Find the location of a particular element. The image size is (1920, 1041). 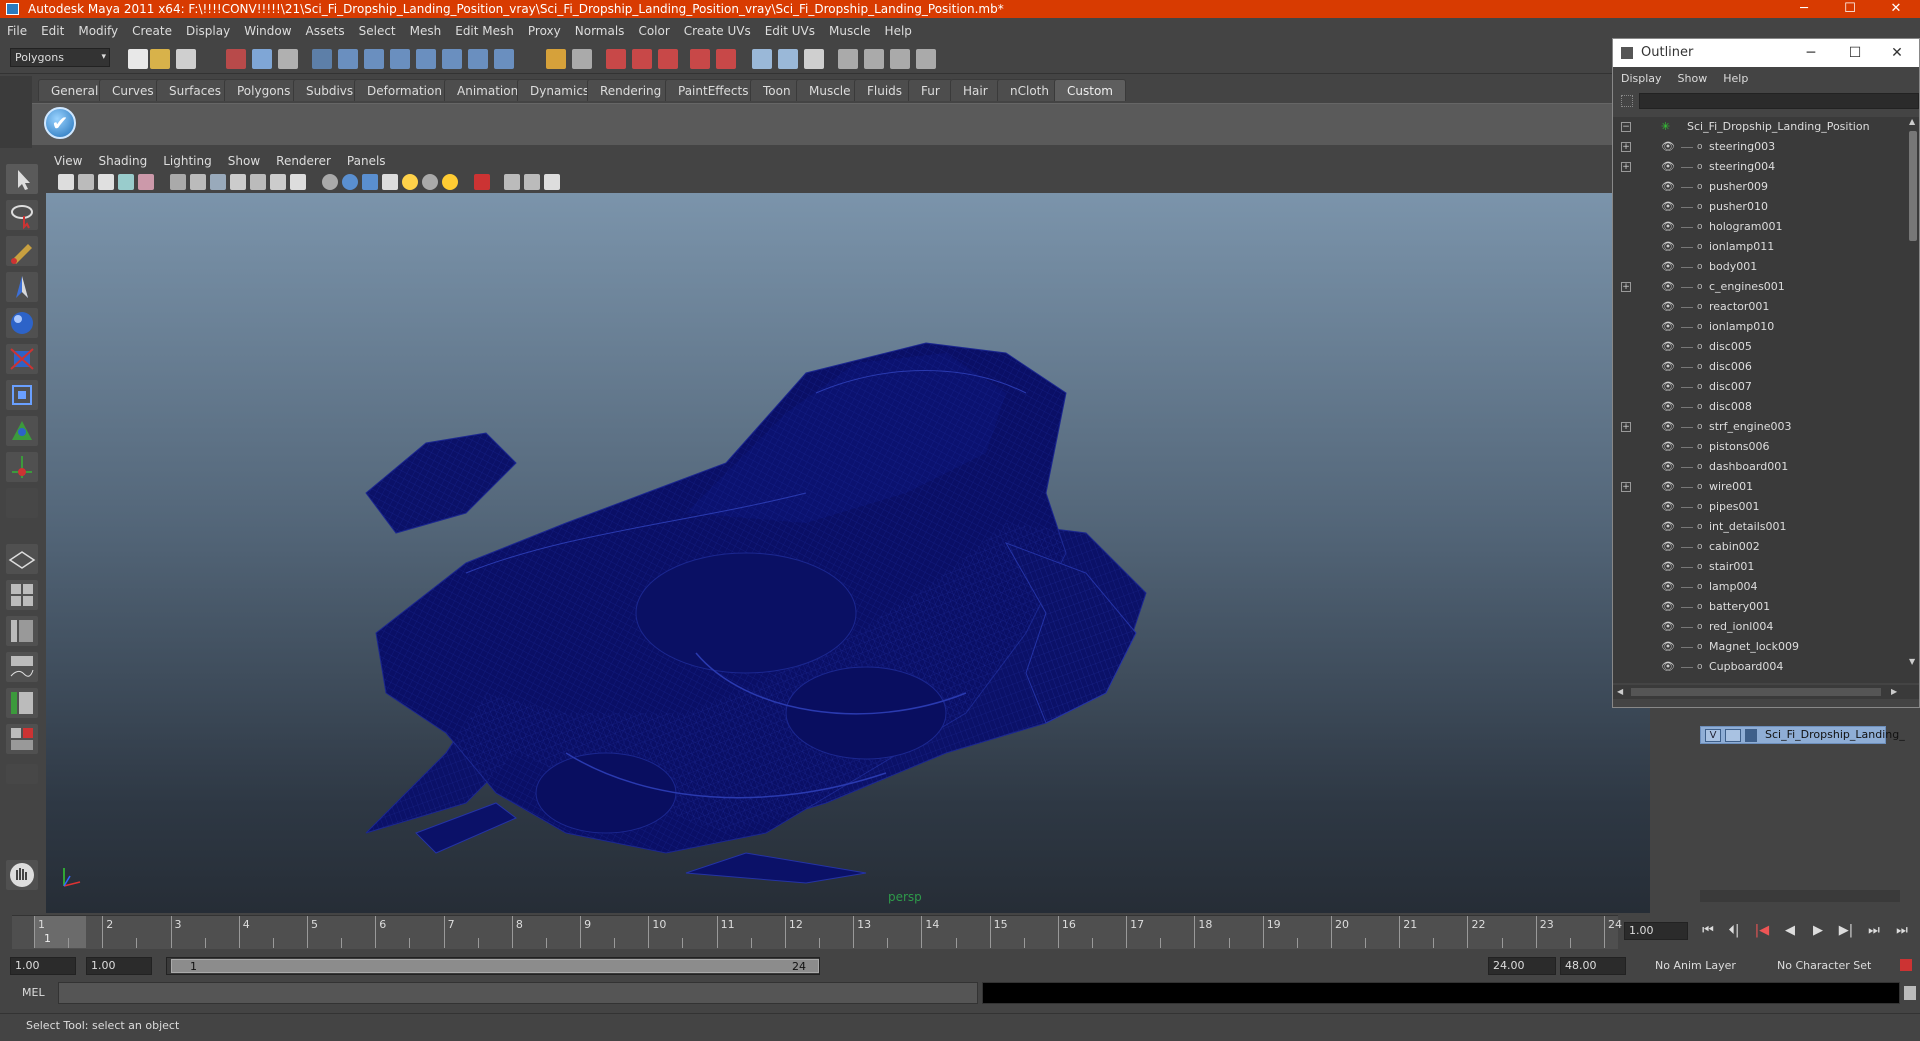

select-component-icon is located at coordinates (288, 59).